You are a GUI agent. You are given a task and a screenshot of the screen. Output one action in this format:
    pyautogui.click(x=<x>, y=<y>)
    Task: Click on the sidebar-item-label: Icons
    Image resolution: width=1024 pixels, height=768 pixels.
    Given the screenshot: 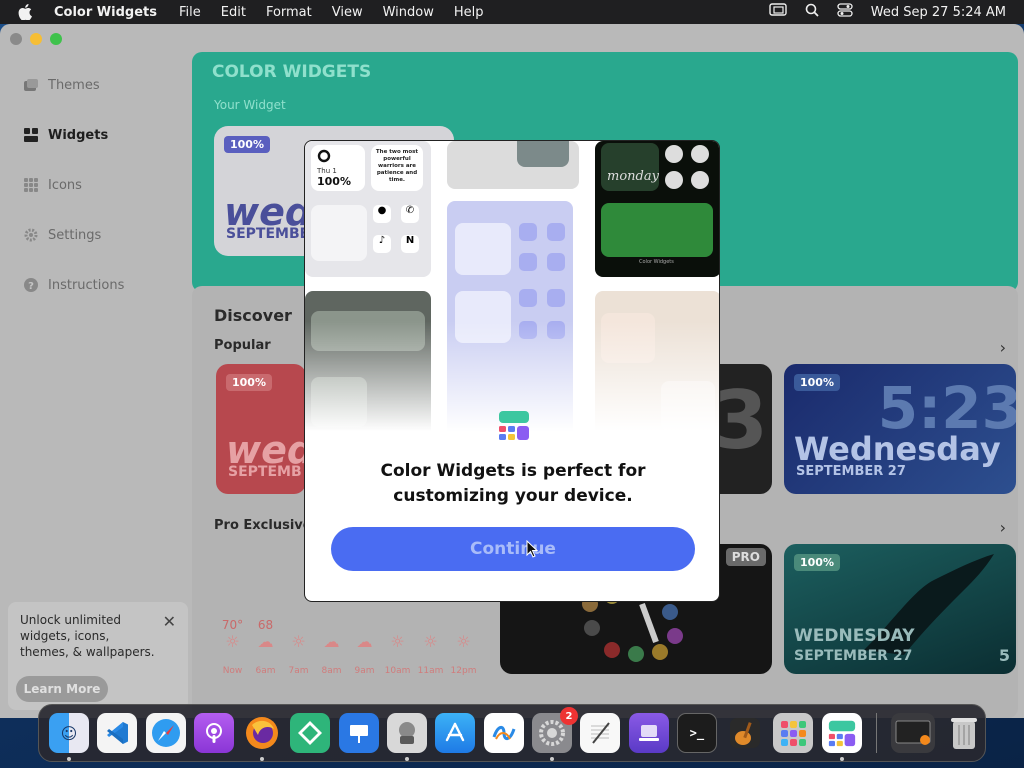 What is the action you would take?
    pyautogui.click(x=65, y=185)
    